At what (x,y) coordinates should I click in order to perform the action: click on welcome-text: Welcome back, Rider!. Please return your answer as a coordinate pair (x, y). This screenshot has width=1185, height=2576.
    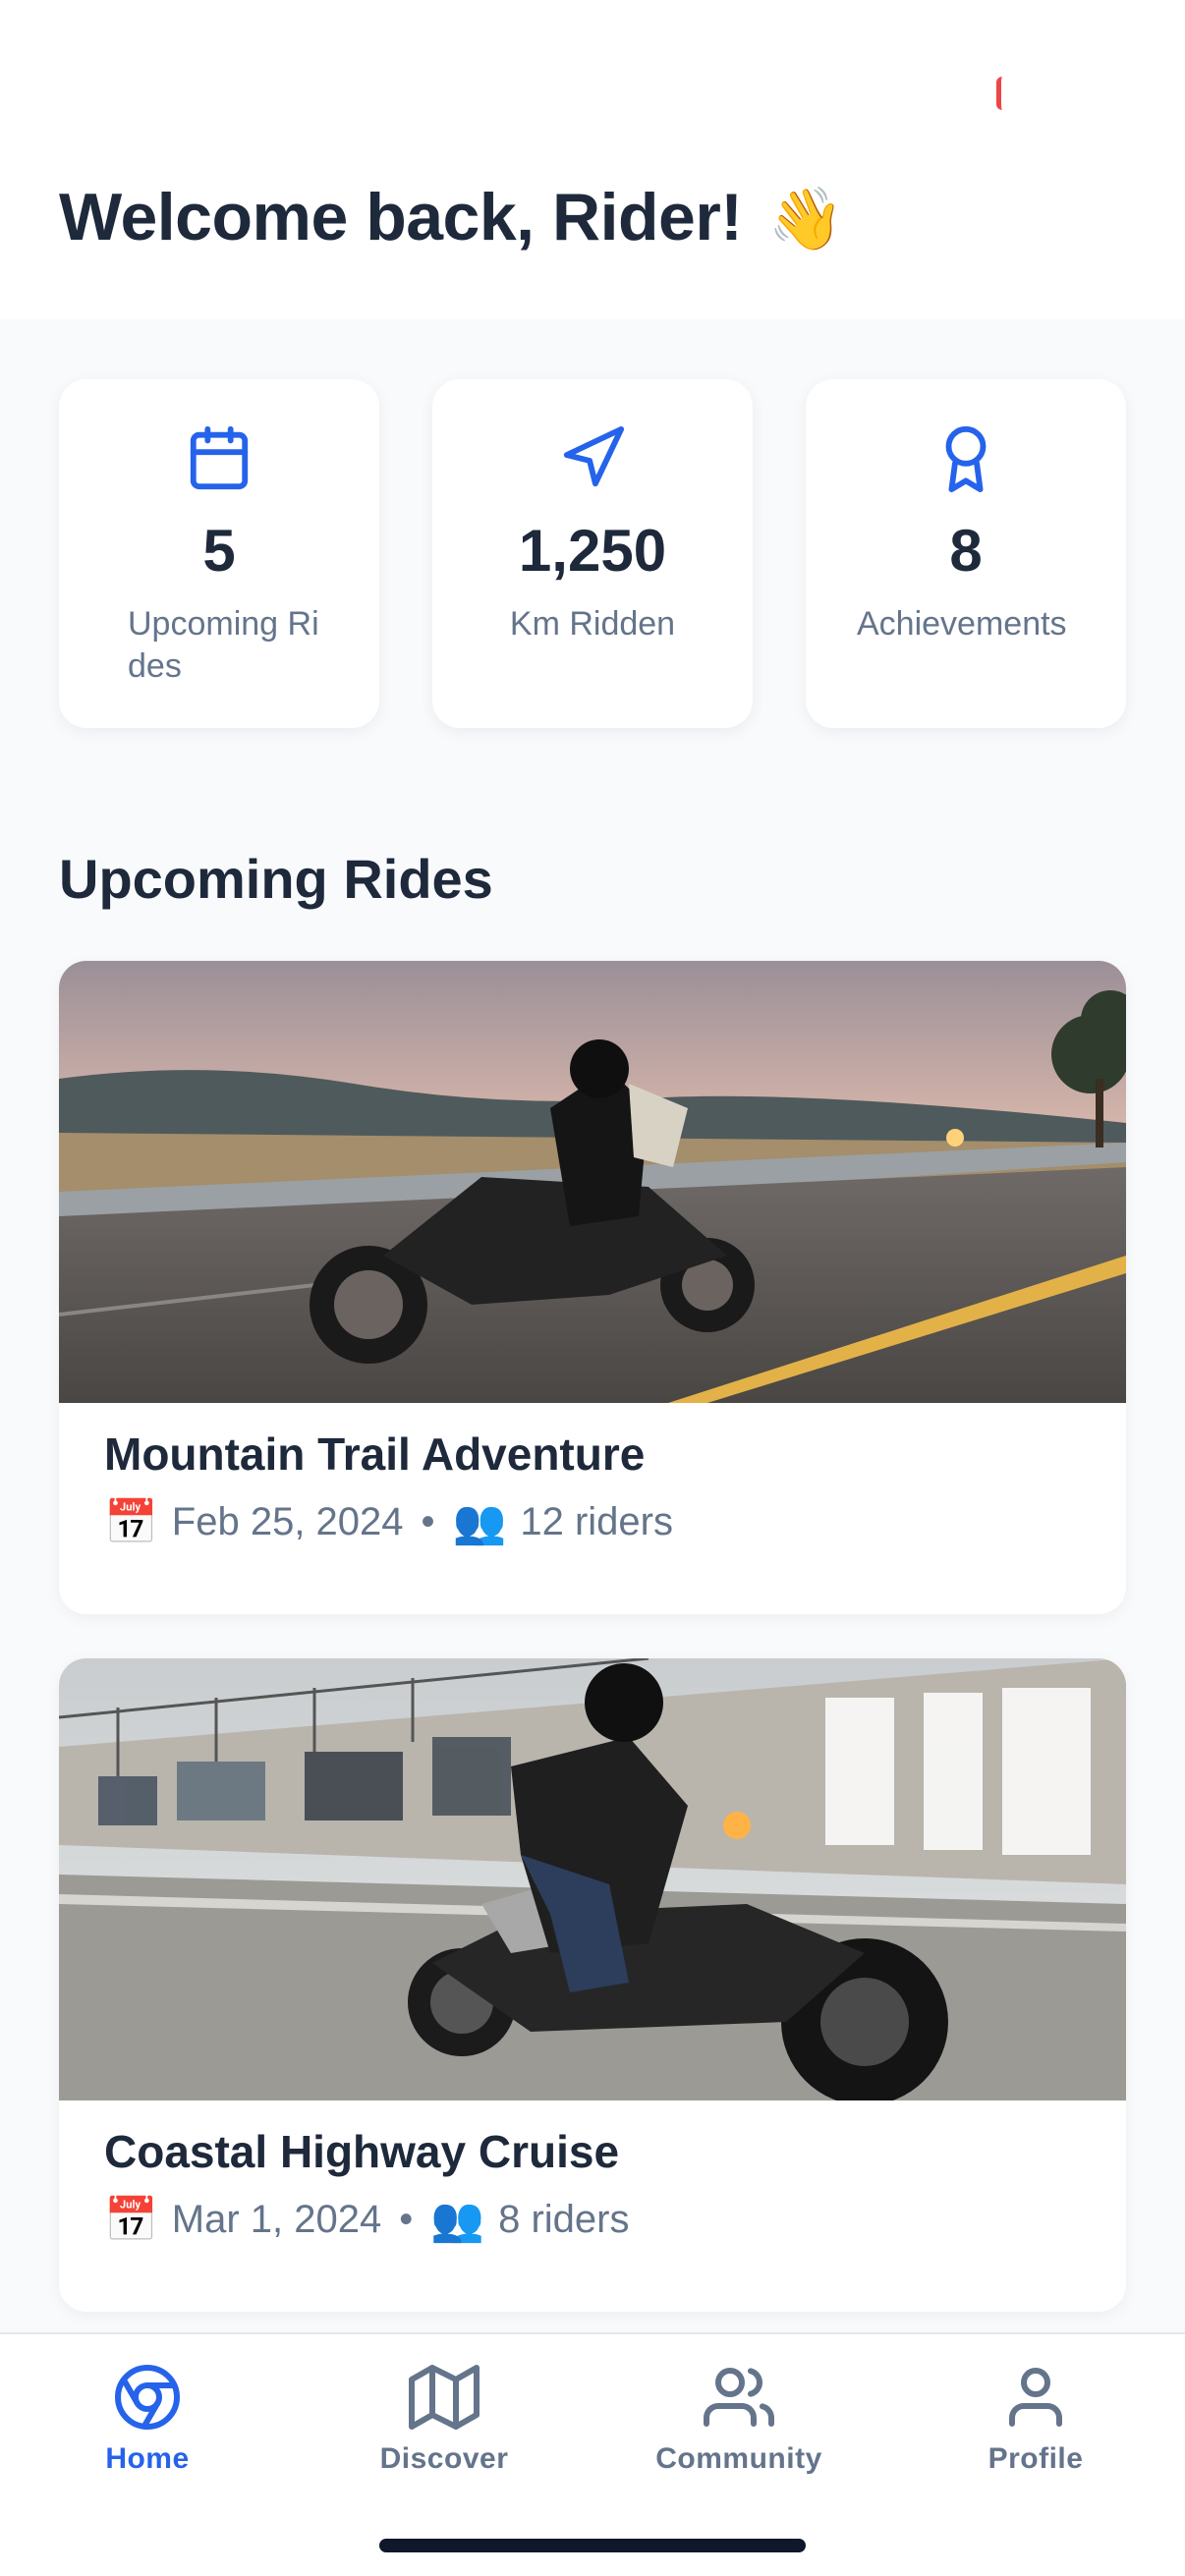
    Looking at the image, I should click on (401, 217).